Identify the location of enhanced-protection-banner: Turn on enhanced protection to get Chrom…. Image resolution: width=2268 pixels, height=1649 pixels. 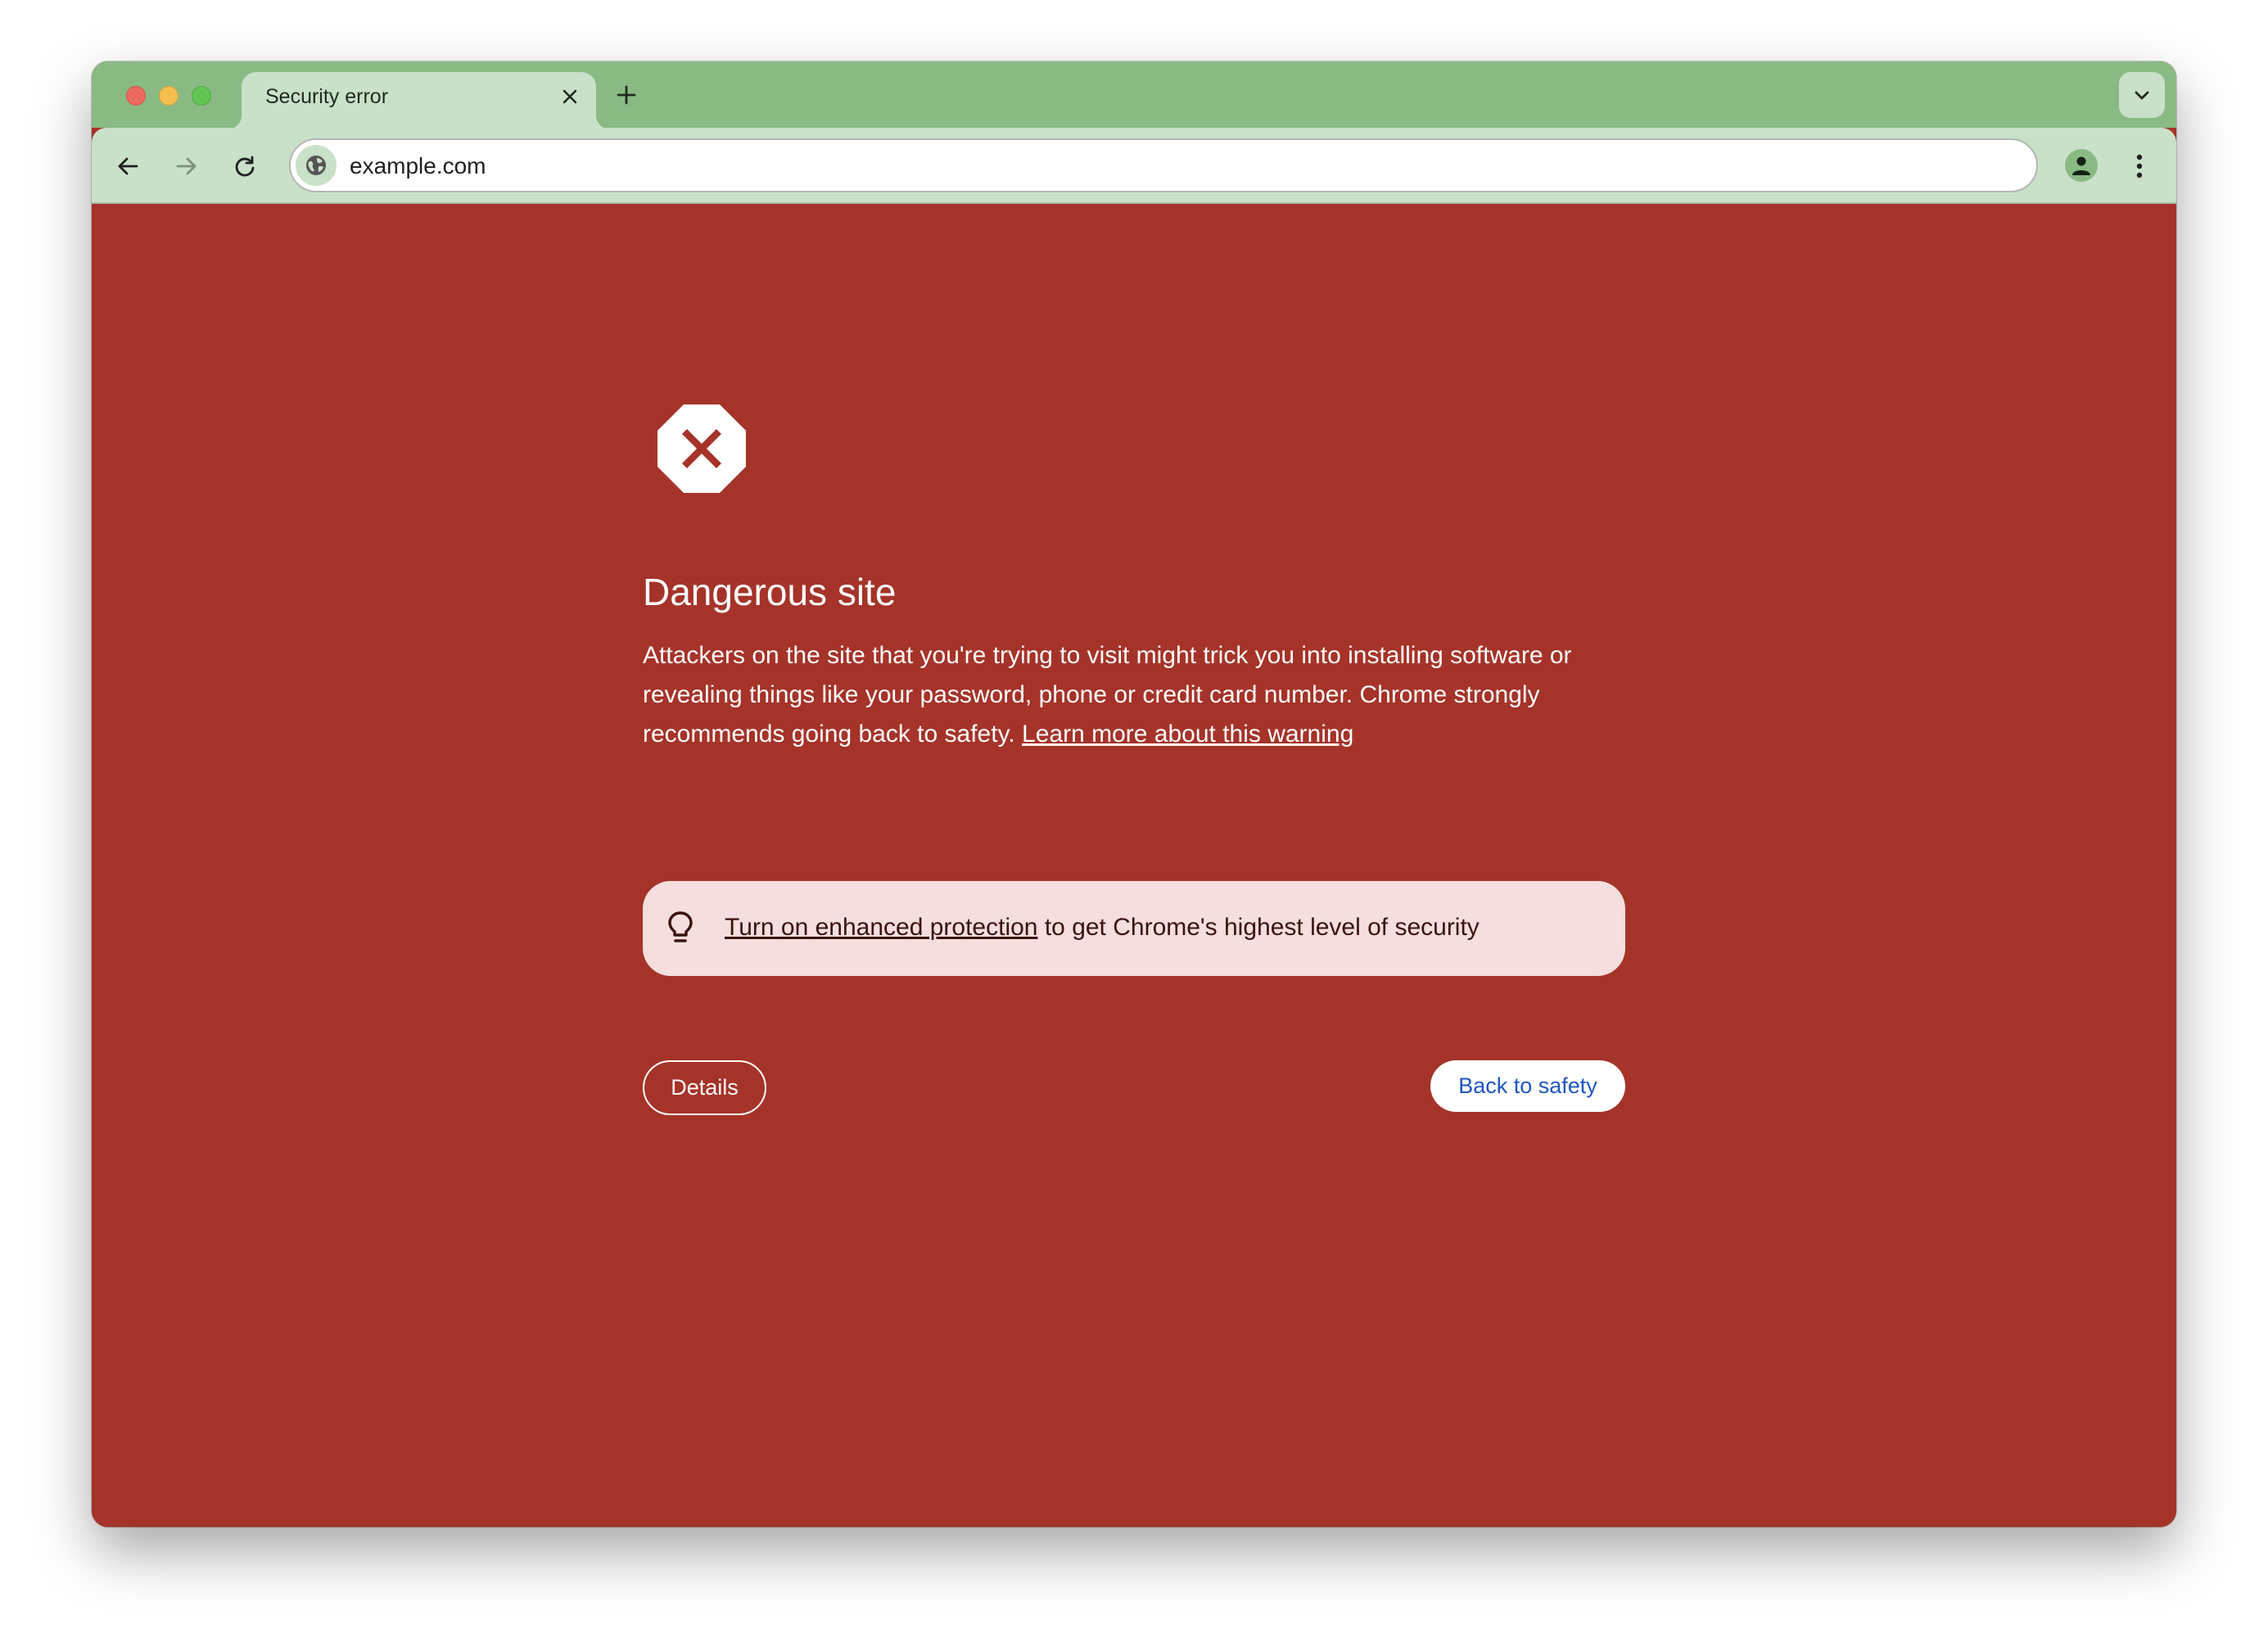
(1134, 929).